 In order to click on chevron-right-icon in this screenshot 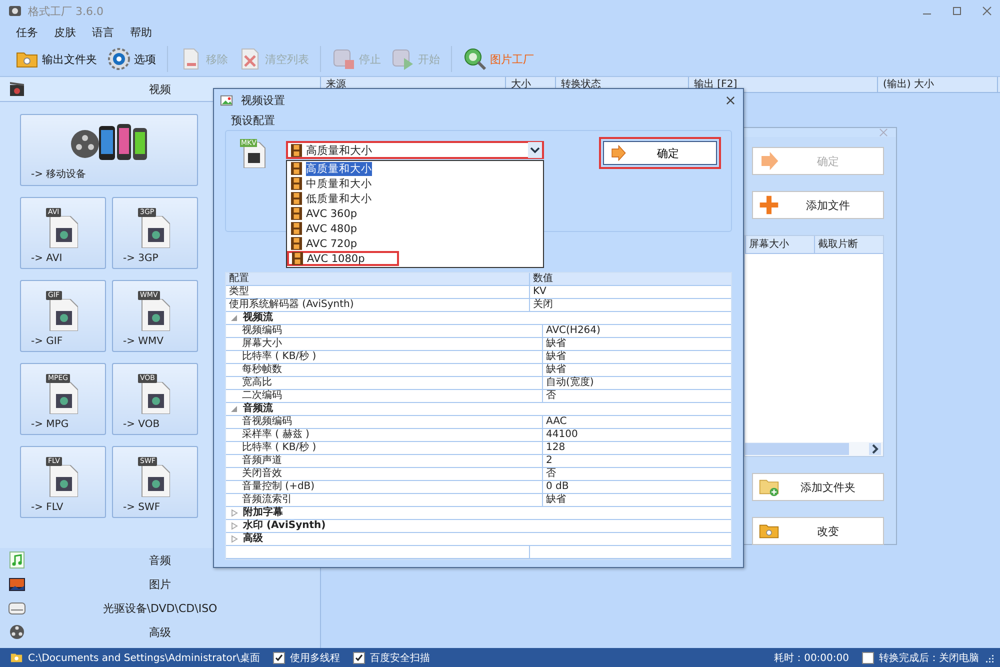, I will do `click(875, 449)`.